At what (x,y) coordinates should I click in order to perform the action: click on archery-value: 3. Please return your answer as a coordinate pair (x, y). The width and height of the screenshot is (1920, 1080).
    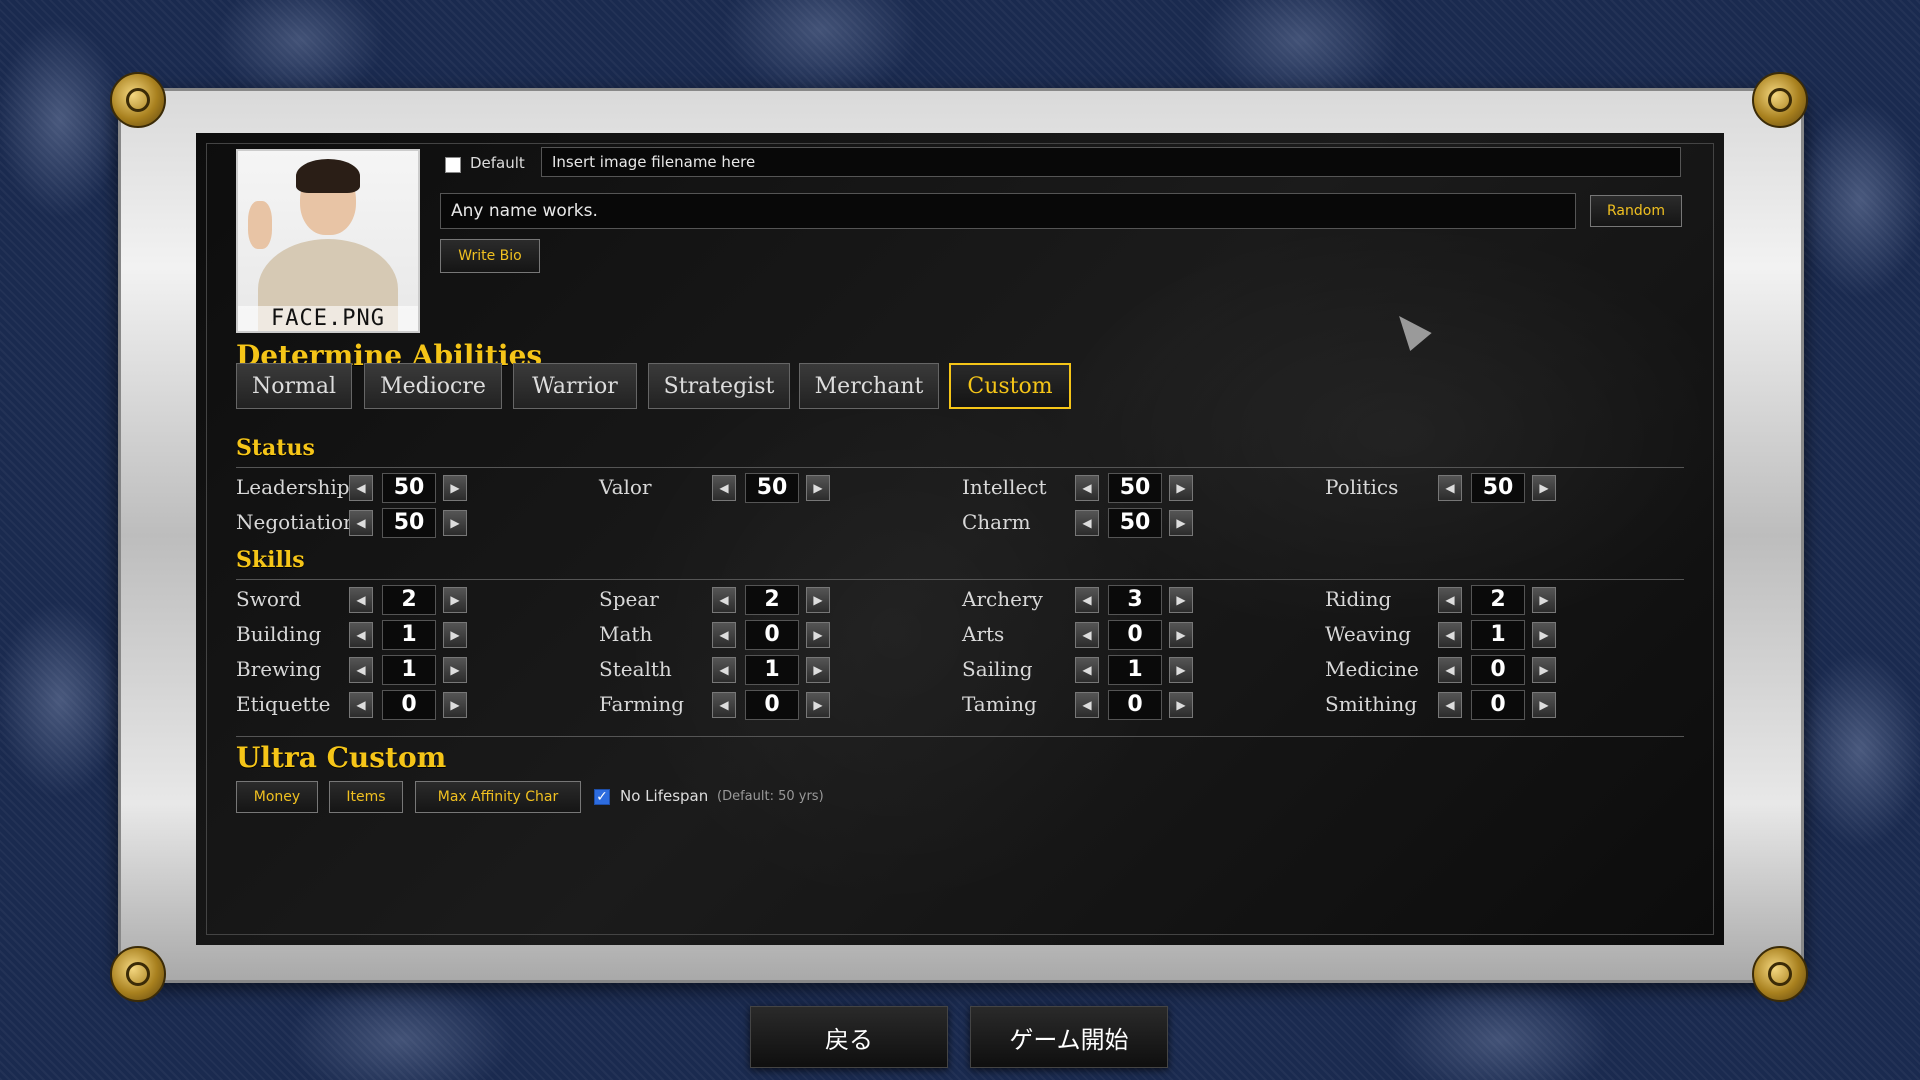
    Looking at the image, I should click on (1135, 600).